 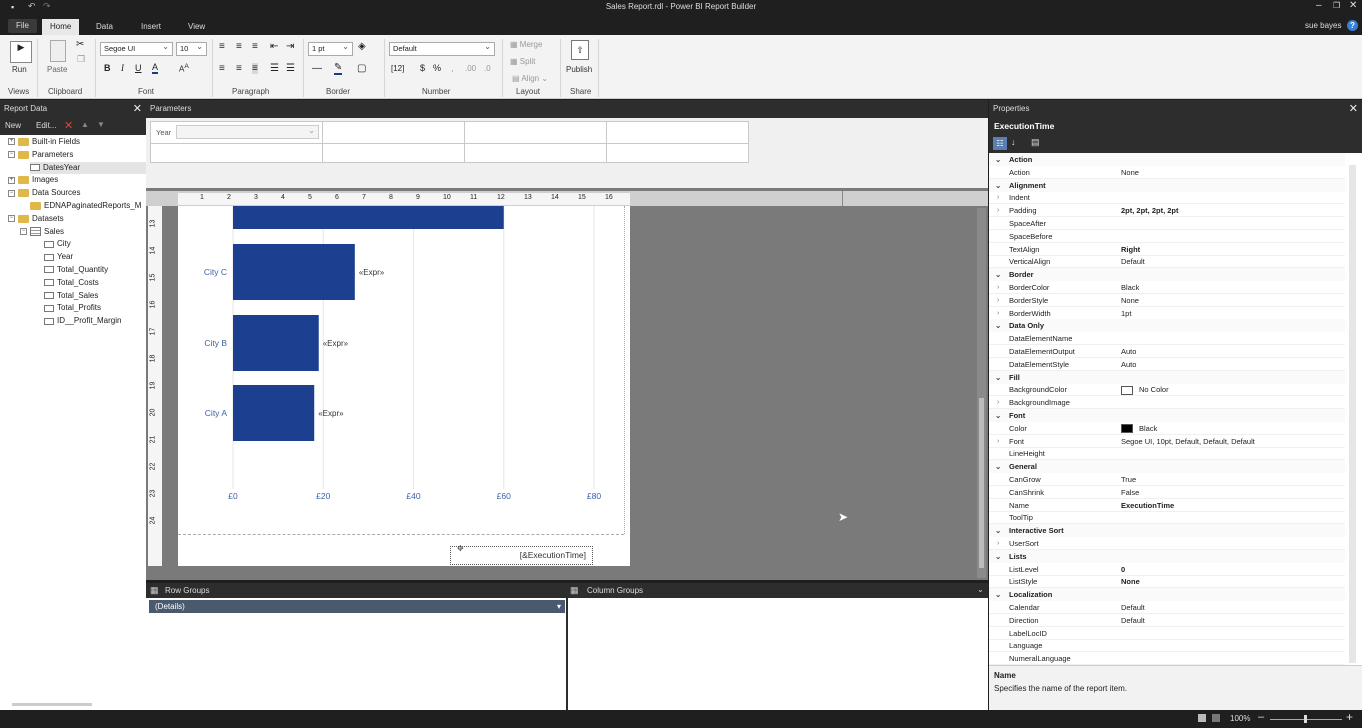 I want to click on property-row: LabelLocID, so click(x=1167, y=633).